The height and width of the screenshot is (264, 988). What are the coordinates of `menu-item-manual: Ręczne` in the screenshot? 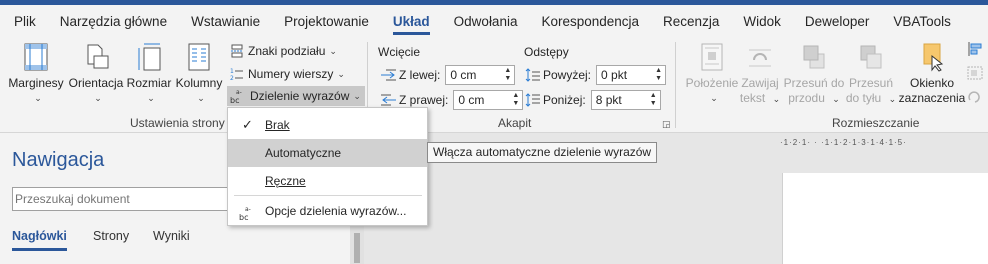 It's located at (327, 181).